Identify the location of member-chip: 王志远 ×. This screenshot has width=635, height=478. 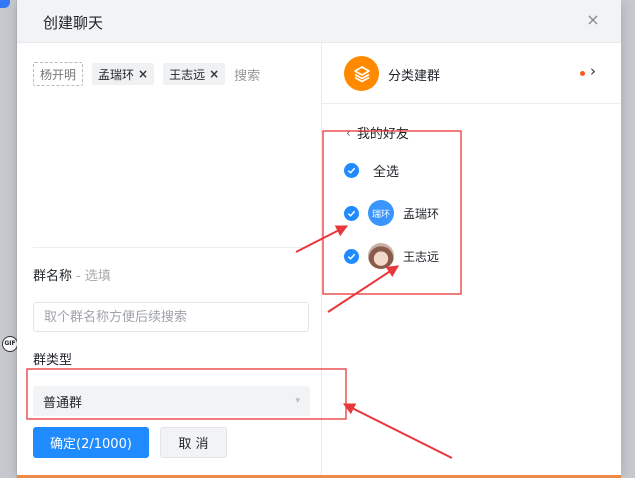
(194, 74).